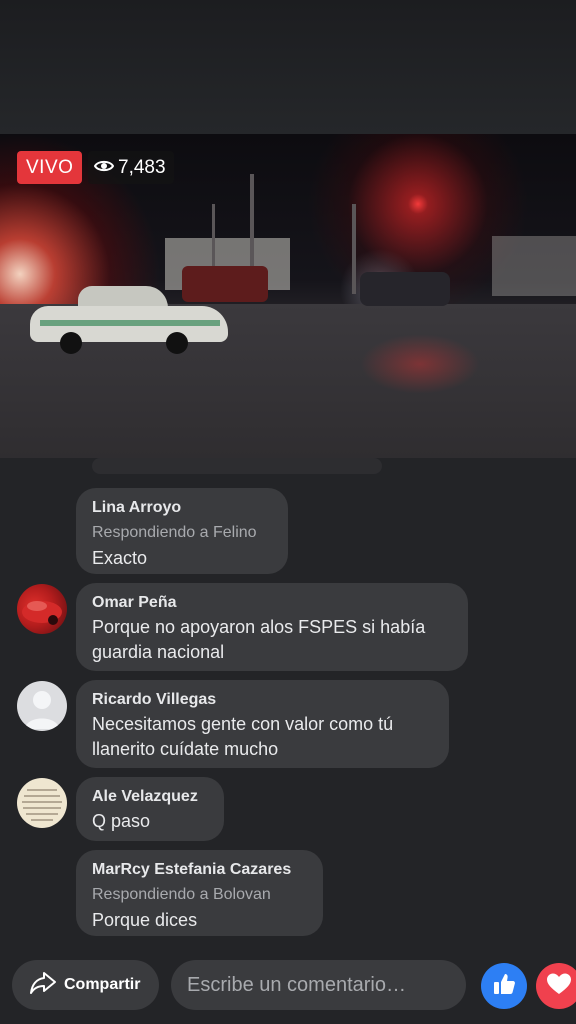  What do you see at coordinates (405, 289) in the screenshot?
I see `video-scene-suv` at bounding box center [405, 289].